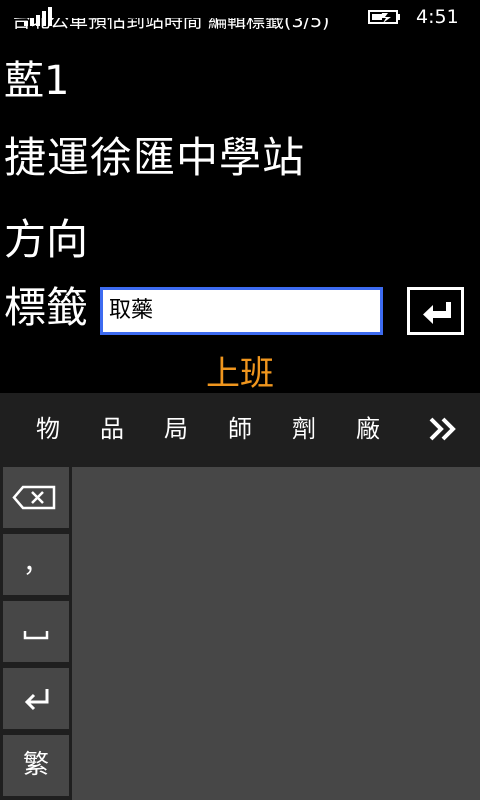  I want to click on candidate-item: 品, so click(112, 429).